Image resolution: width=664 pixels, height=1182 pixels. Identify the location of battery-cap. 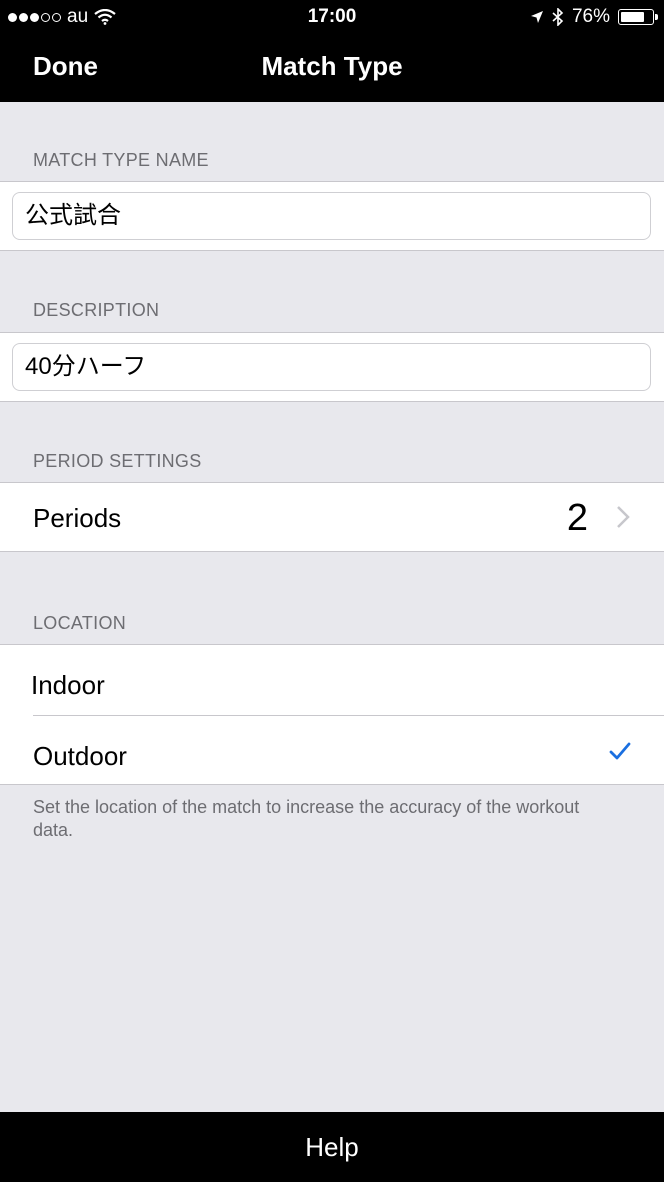
(656, 17).